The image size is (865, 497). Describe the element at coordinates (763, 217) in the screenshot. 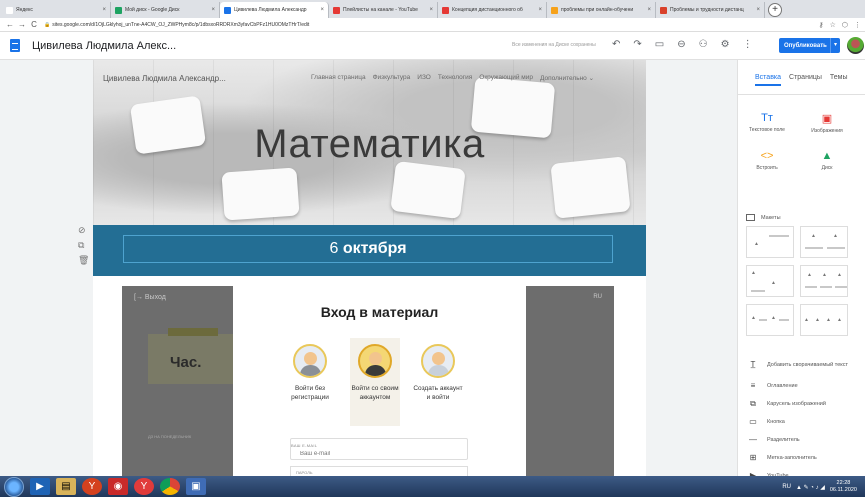

I see `layouts-header: Макеты` at that location.